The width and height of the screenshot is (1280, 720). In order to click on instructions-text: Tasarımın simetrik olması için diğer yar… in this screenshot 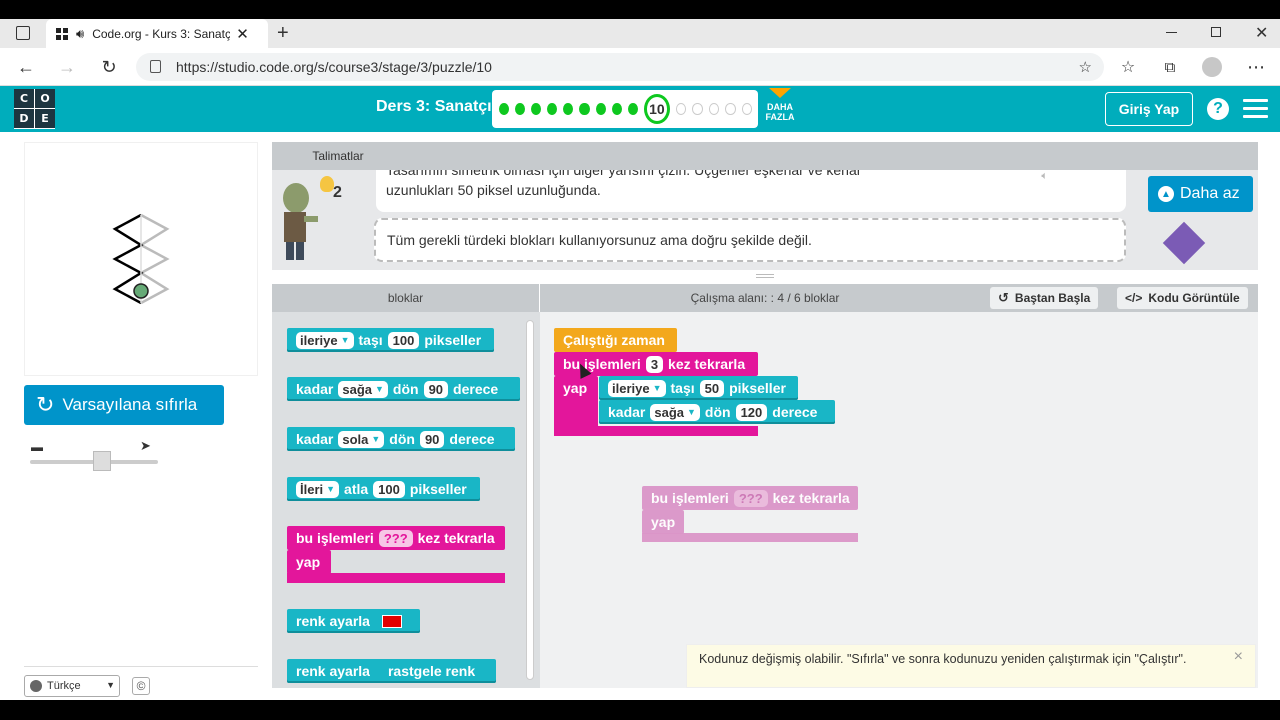, I will do `click(751, 191)`.